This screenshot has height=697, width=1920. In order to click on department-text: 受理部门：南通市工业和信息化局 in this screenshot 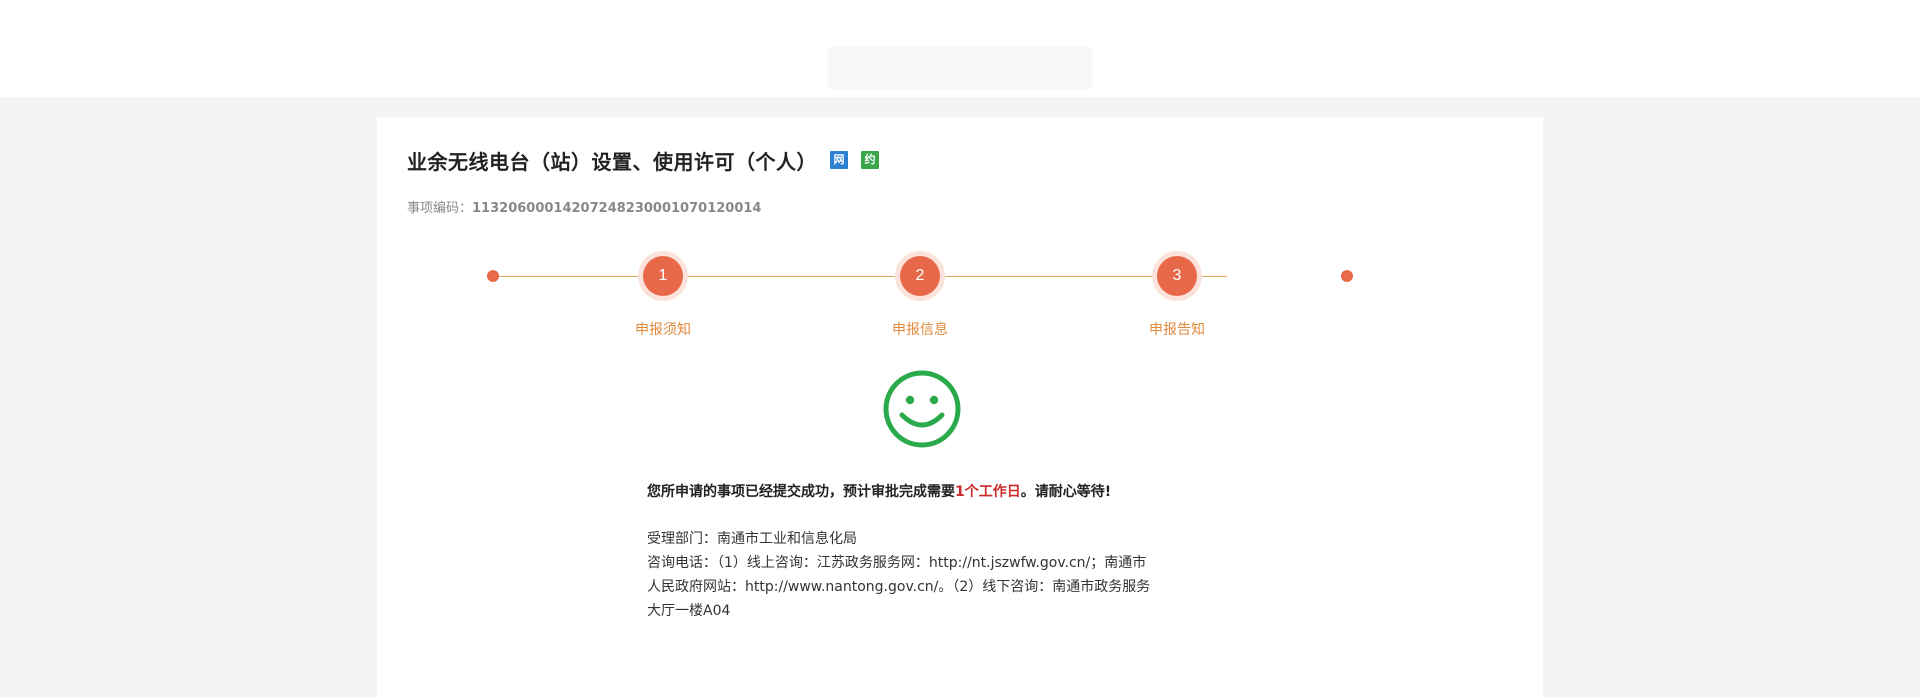, I will do `click(752, 539)`.